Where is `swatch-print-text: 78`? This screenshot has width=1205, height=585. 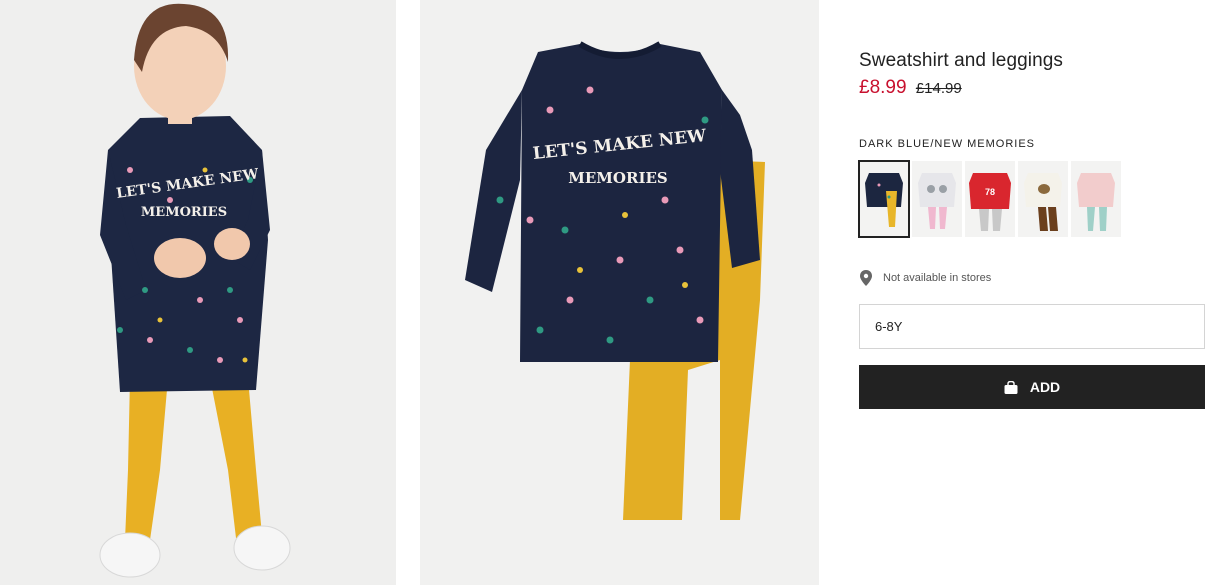
swatch-print-text: 78 is located at coordinates (990, 192).